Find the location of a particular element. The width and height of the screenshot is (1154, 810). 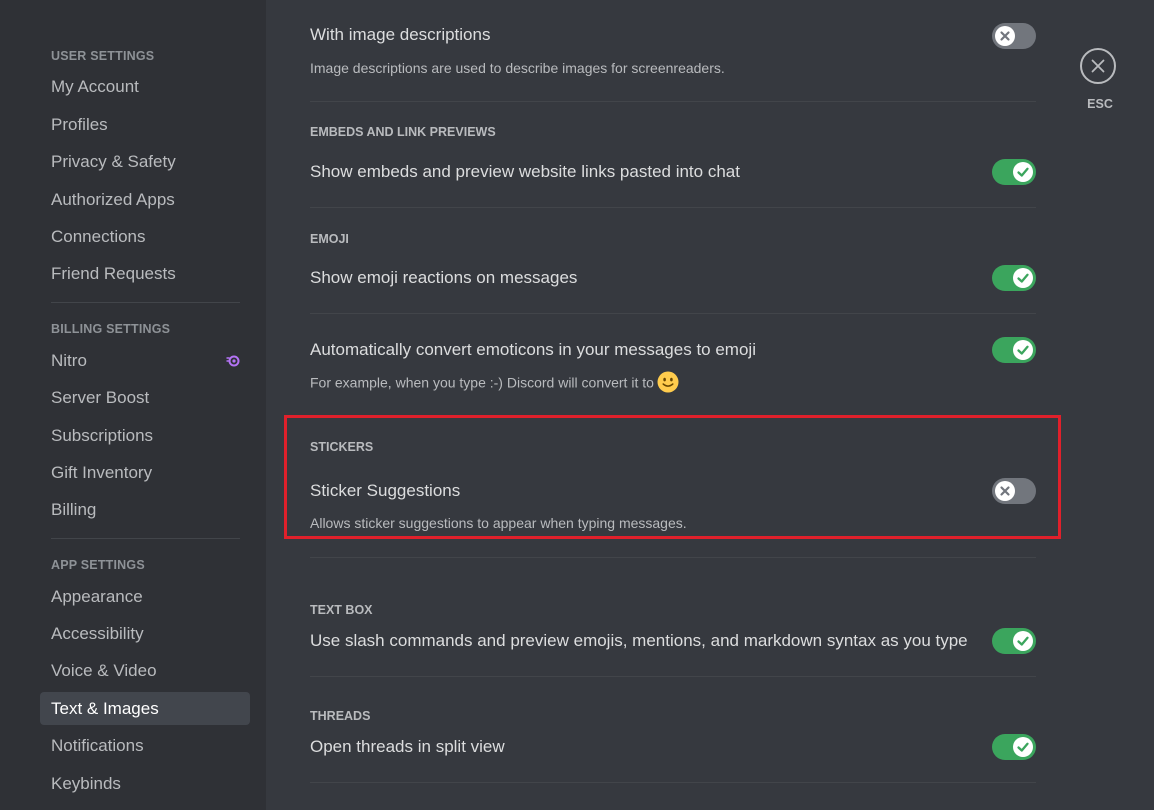

emoji-reactions-toggle is located at coordinates (1014, 278).